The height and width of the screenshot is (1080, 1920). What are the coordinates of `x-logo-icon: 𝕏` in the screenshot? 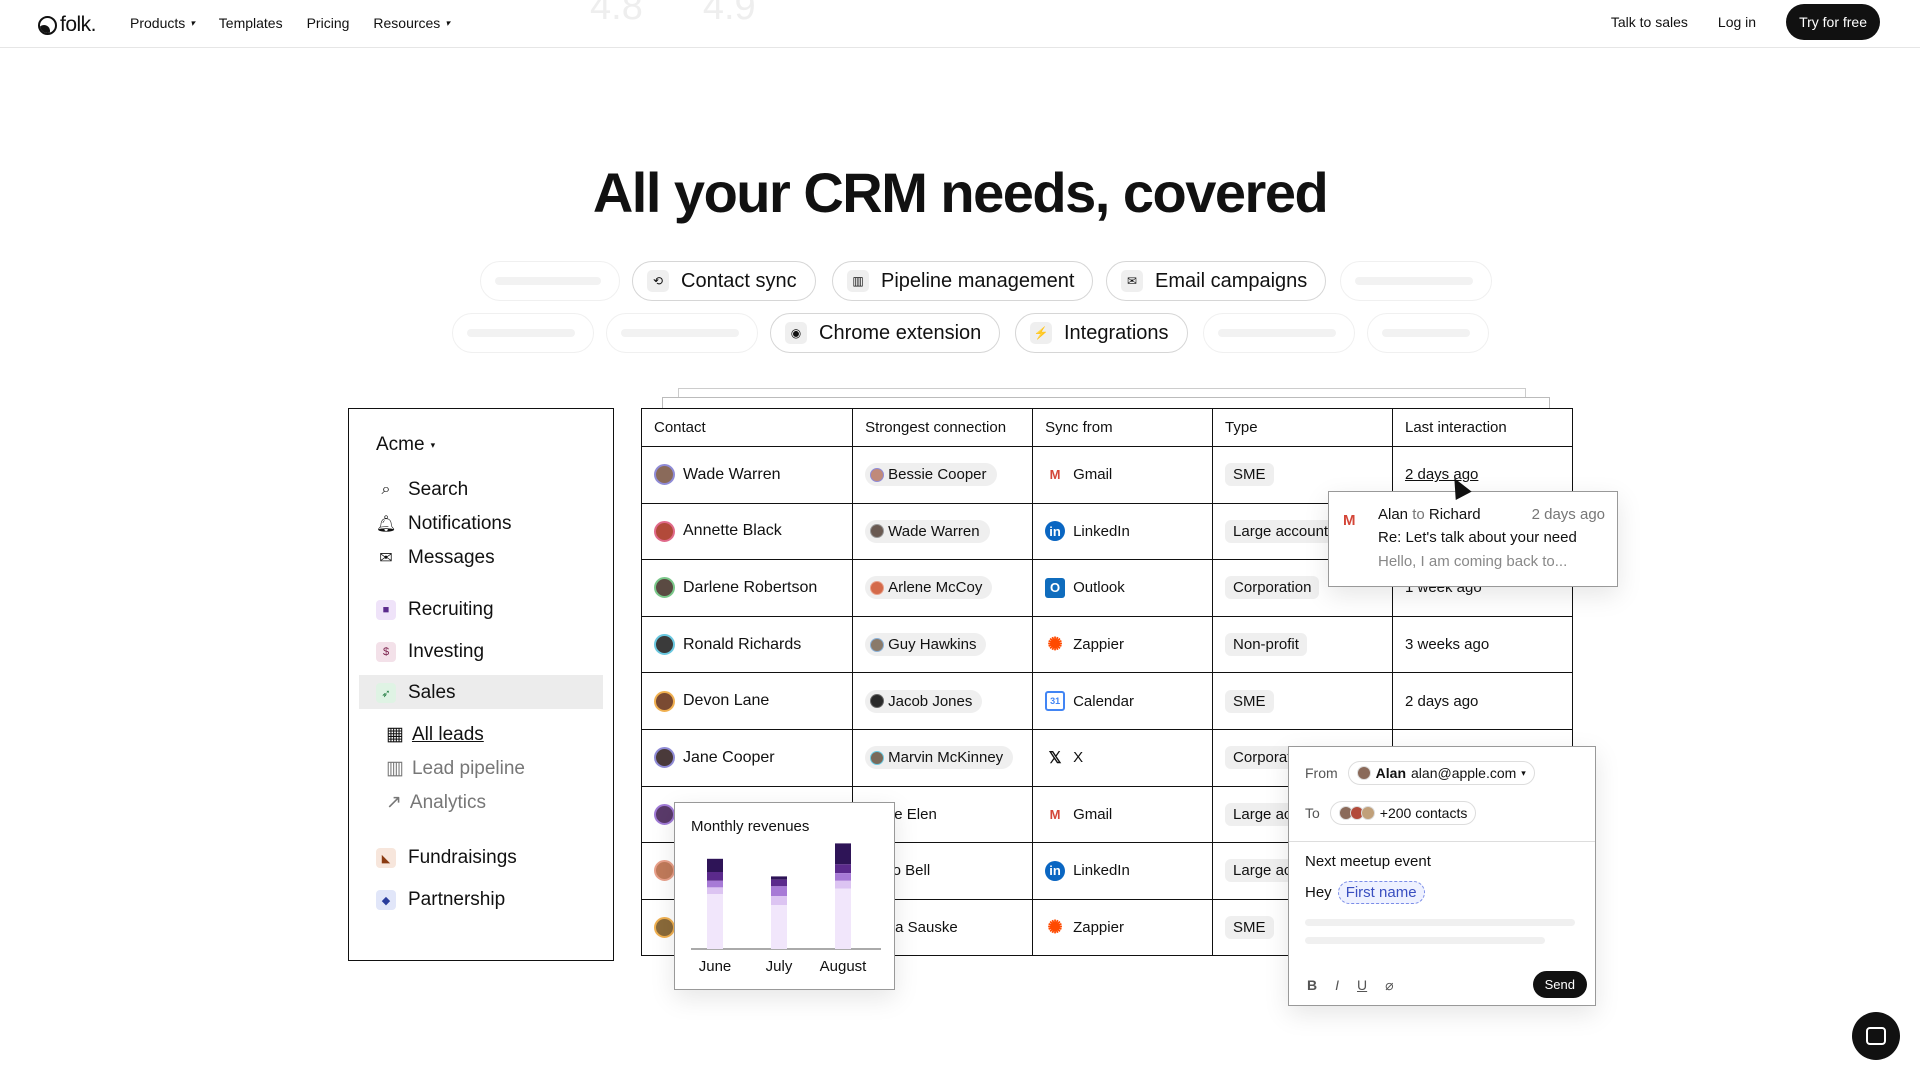 It's located at (1055, 758).